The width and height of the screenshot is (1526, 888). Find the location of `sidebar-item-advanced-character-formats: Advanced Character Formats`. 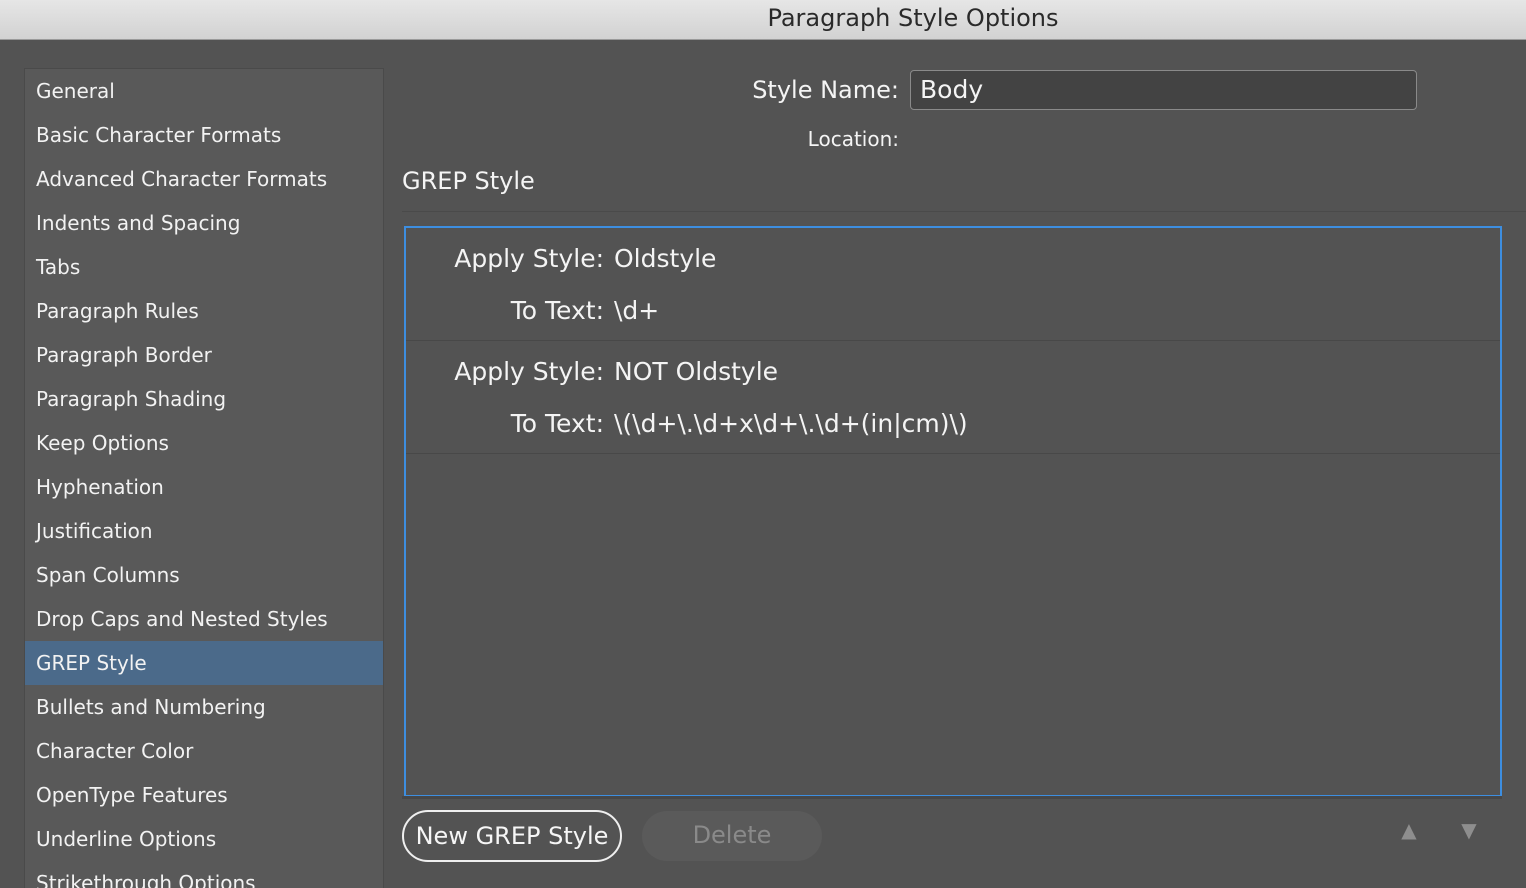

sidebar-item-advanced-character-formats: Advanced Character Formats is located at coordinates (204, 179).